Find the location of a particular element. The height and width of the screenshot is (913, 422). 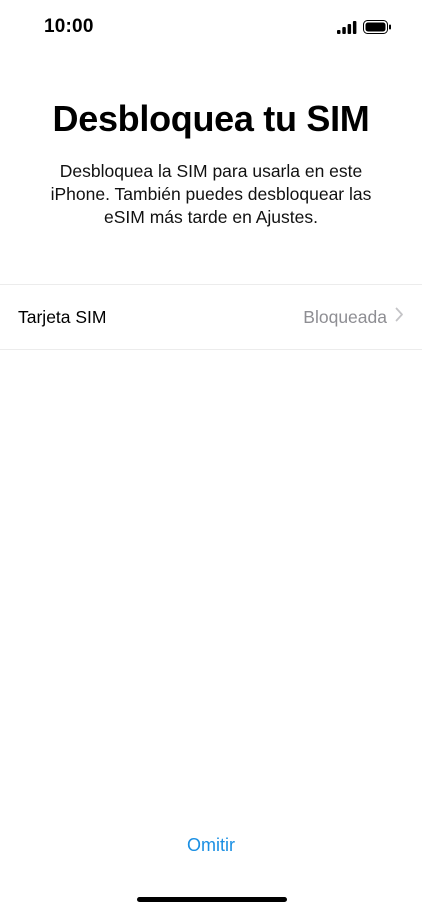

sim-card-status: Bloqueada is located at coordinates (345, 316).